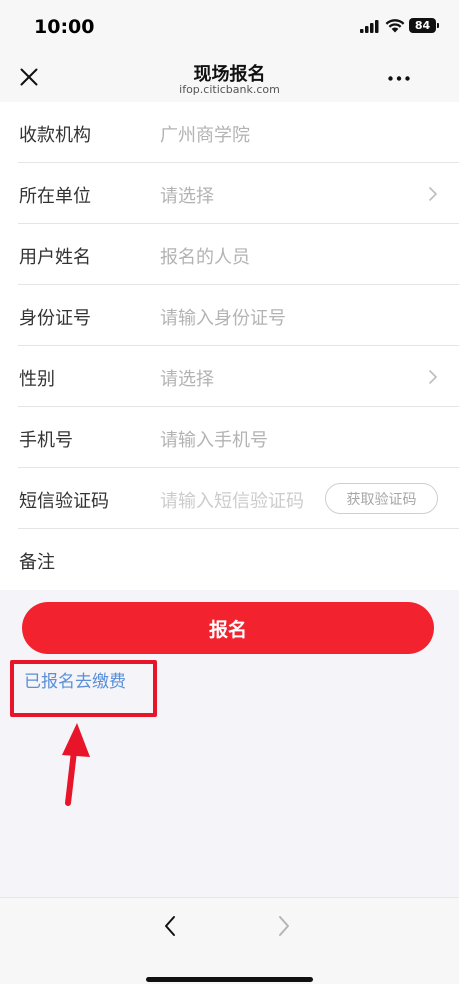  I want to click on annotation-arrow-icon, so click(76, 764).